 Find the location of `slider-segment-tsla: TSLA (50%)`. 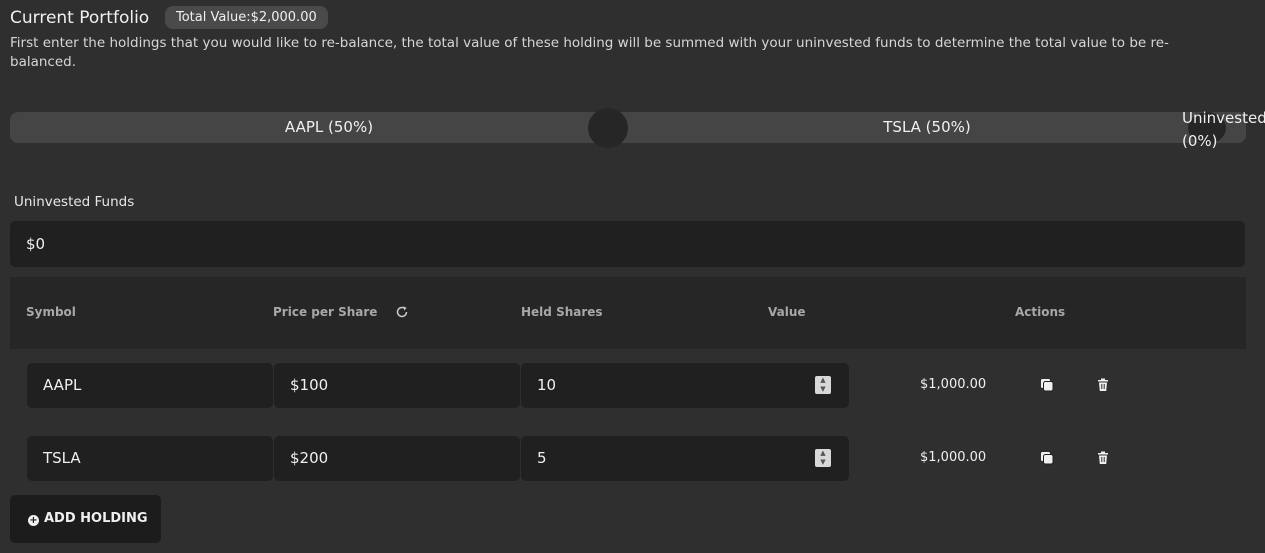

slider-segment-tsla: TSLA (50%) is located at coordinates (927, 127).